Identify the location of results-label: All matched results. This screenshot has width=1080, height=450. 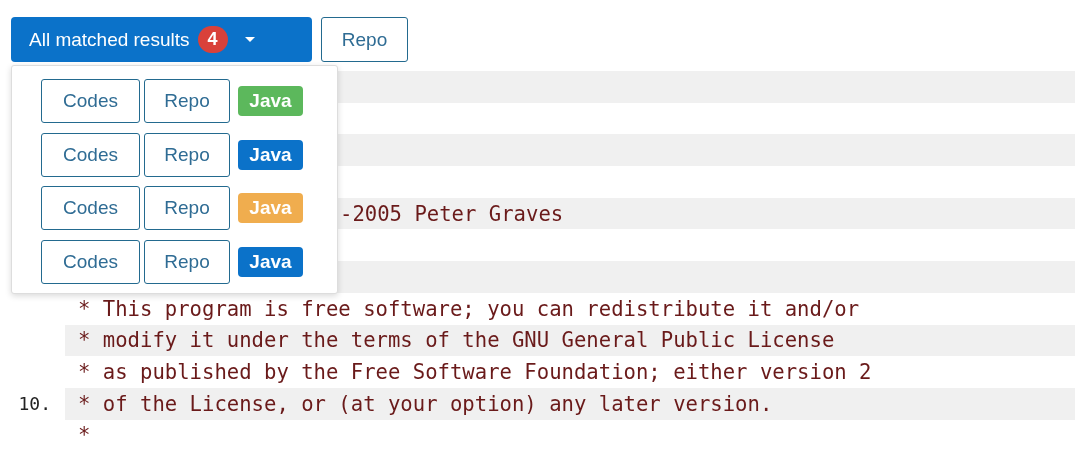
(109, 39).